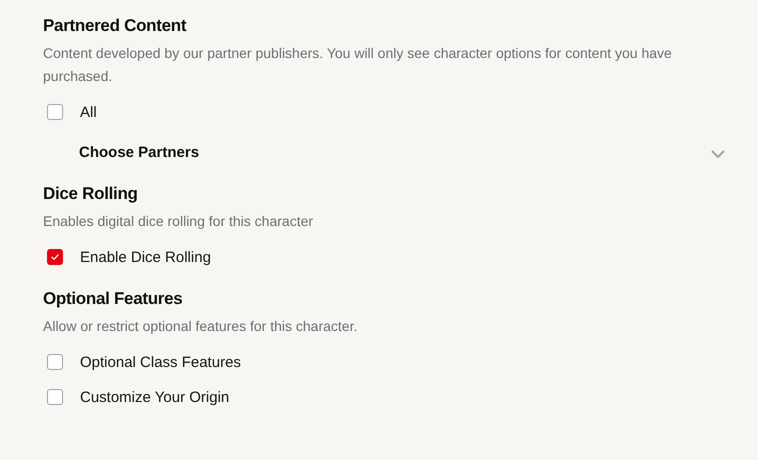 The image size is (758, 460). Describe the element at coordinates (115, 26) in the screenshot. I see `section-title: Partnered Content` at that location.